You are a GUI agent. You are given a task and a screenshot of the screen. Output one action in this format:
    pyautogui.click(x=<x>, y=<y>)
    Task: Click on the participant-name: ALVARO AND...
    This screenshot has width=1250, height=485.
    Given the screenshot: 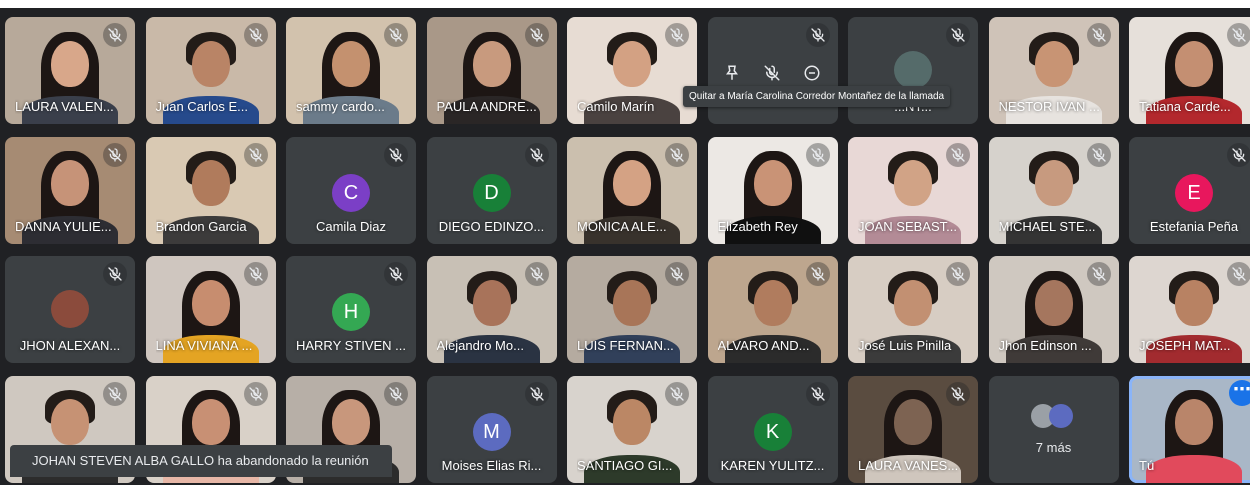 What is the action you would take?
    pyautogui.click(x=763, y=345)
    